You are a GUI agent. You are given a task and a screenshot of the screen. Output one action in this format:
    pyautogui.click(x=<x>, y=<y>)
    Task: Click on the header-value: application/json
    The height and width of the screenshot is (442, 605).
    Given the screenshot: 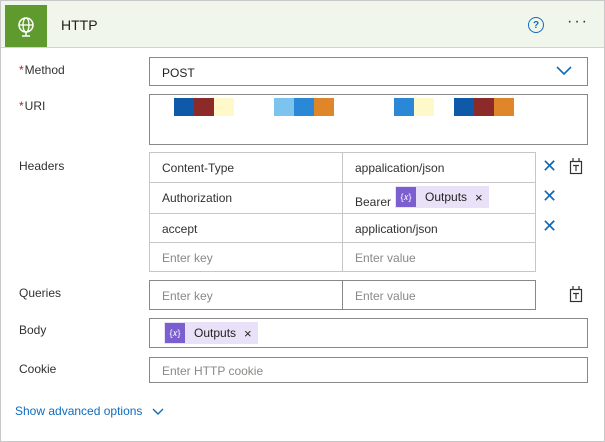 What is the action you would take?
    pyautogui.click(x=396, y=229)
    